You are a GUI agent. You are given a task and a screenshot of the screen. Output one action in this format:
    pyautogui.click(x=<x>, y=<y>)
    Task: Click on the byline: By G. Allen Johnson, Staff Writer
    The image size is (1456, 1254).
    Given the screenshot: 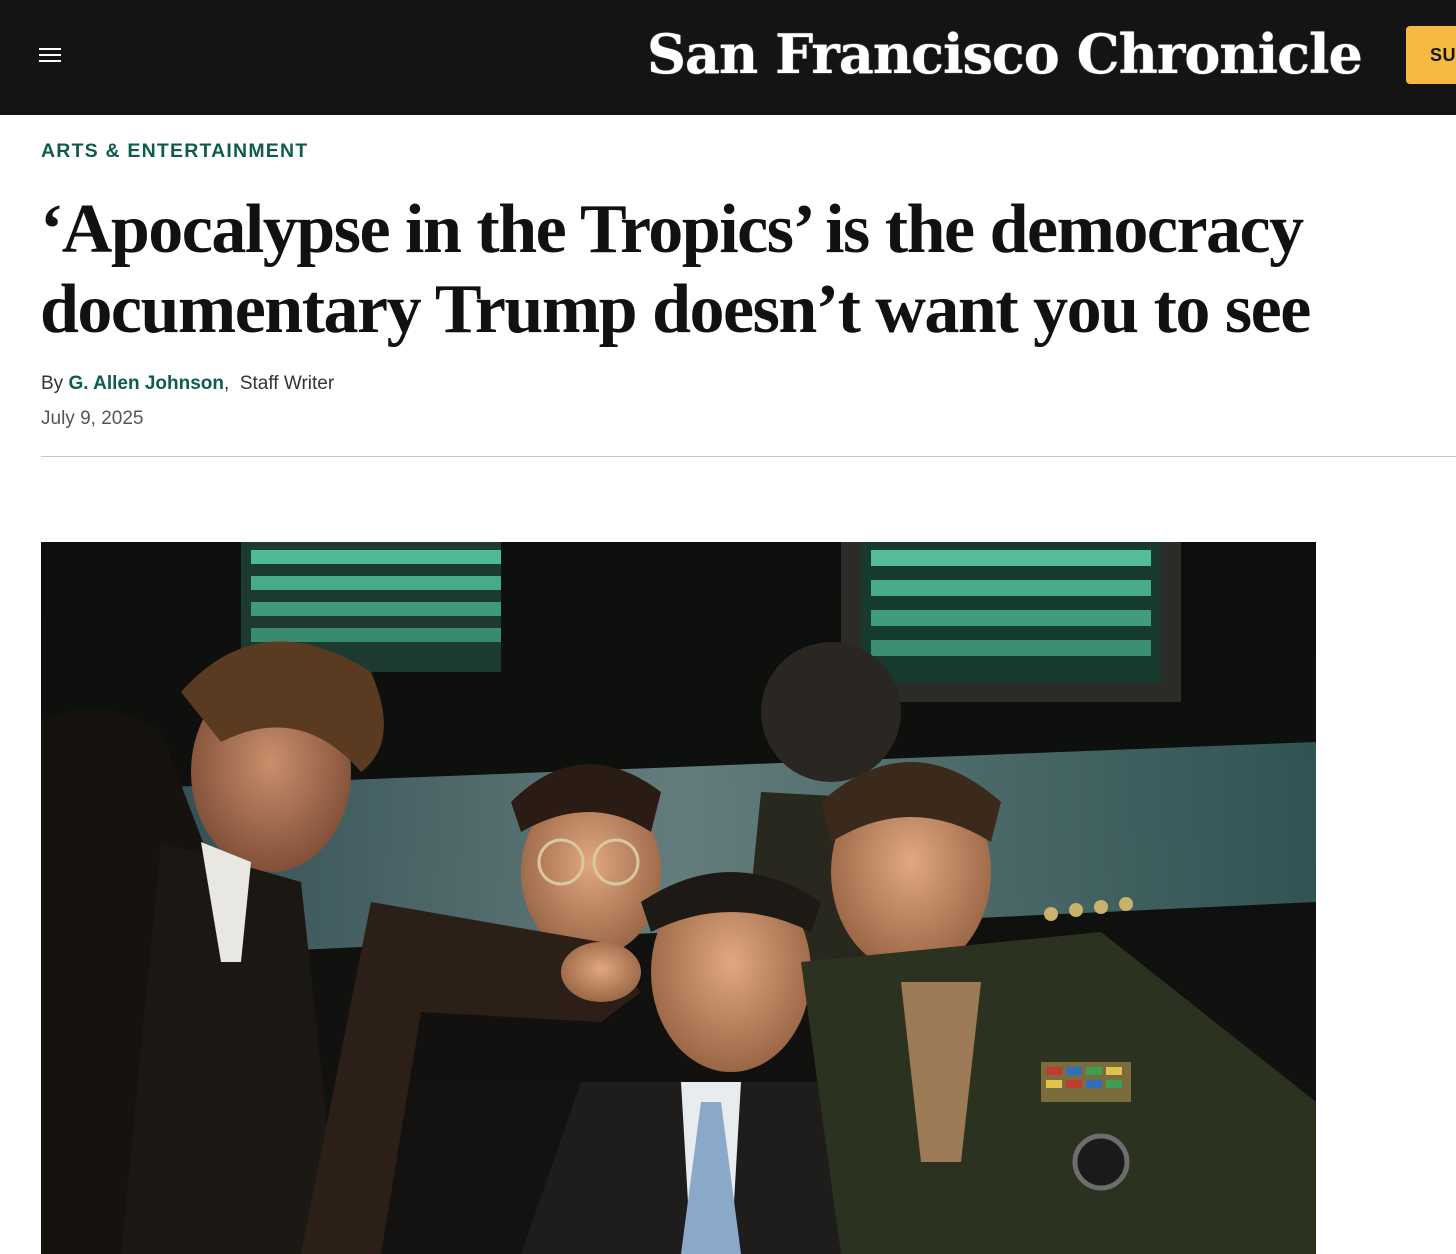 What is the action you would take?
    pyautogui.click(x=187, y=384)
    